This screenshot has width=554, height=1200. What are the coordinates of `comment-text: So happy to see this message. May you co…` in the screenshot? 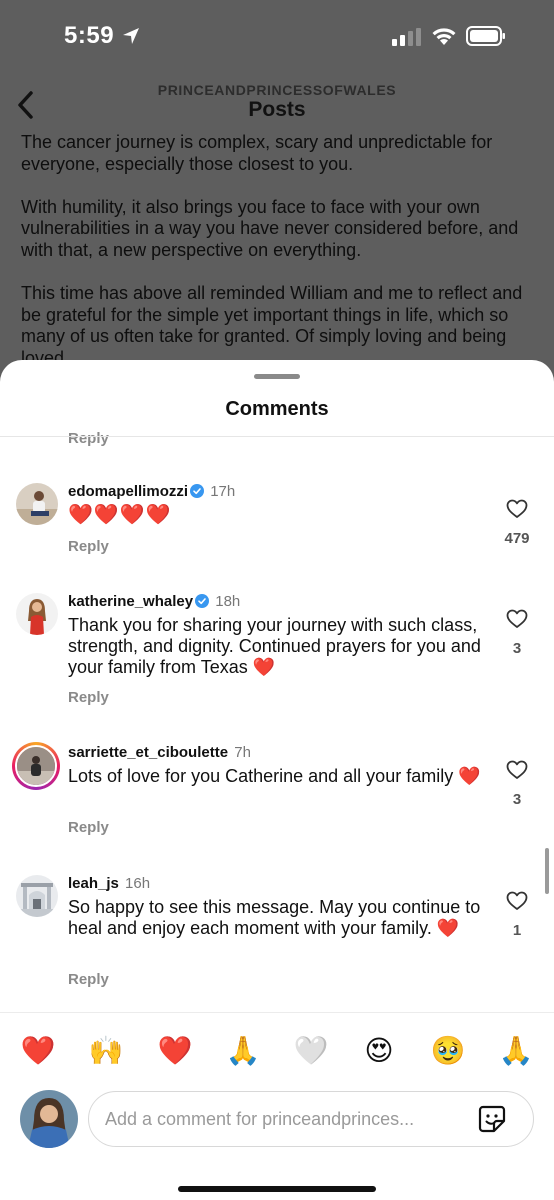 It's located at (274, 917).